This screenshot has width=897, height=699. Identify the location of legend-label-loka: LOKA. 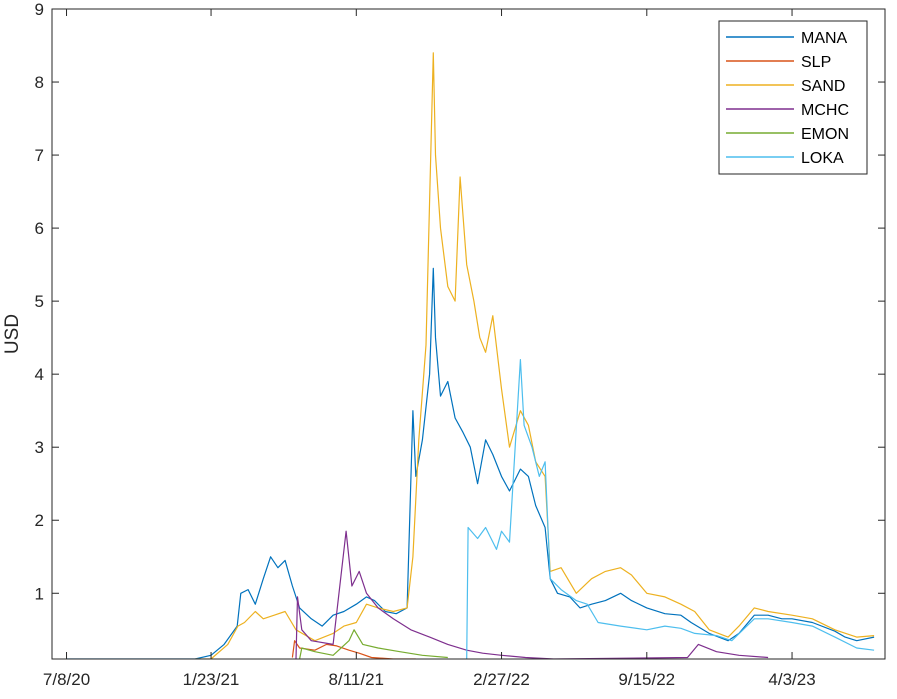
(822, 158).